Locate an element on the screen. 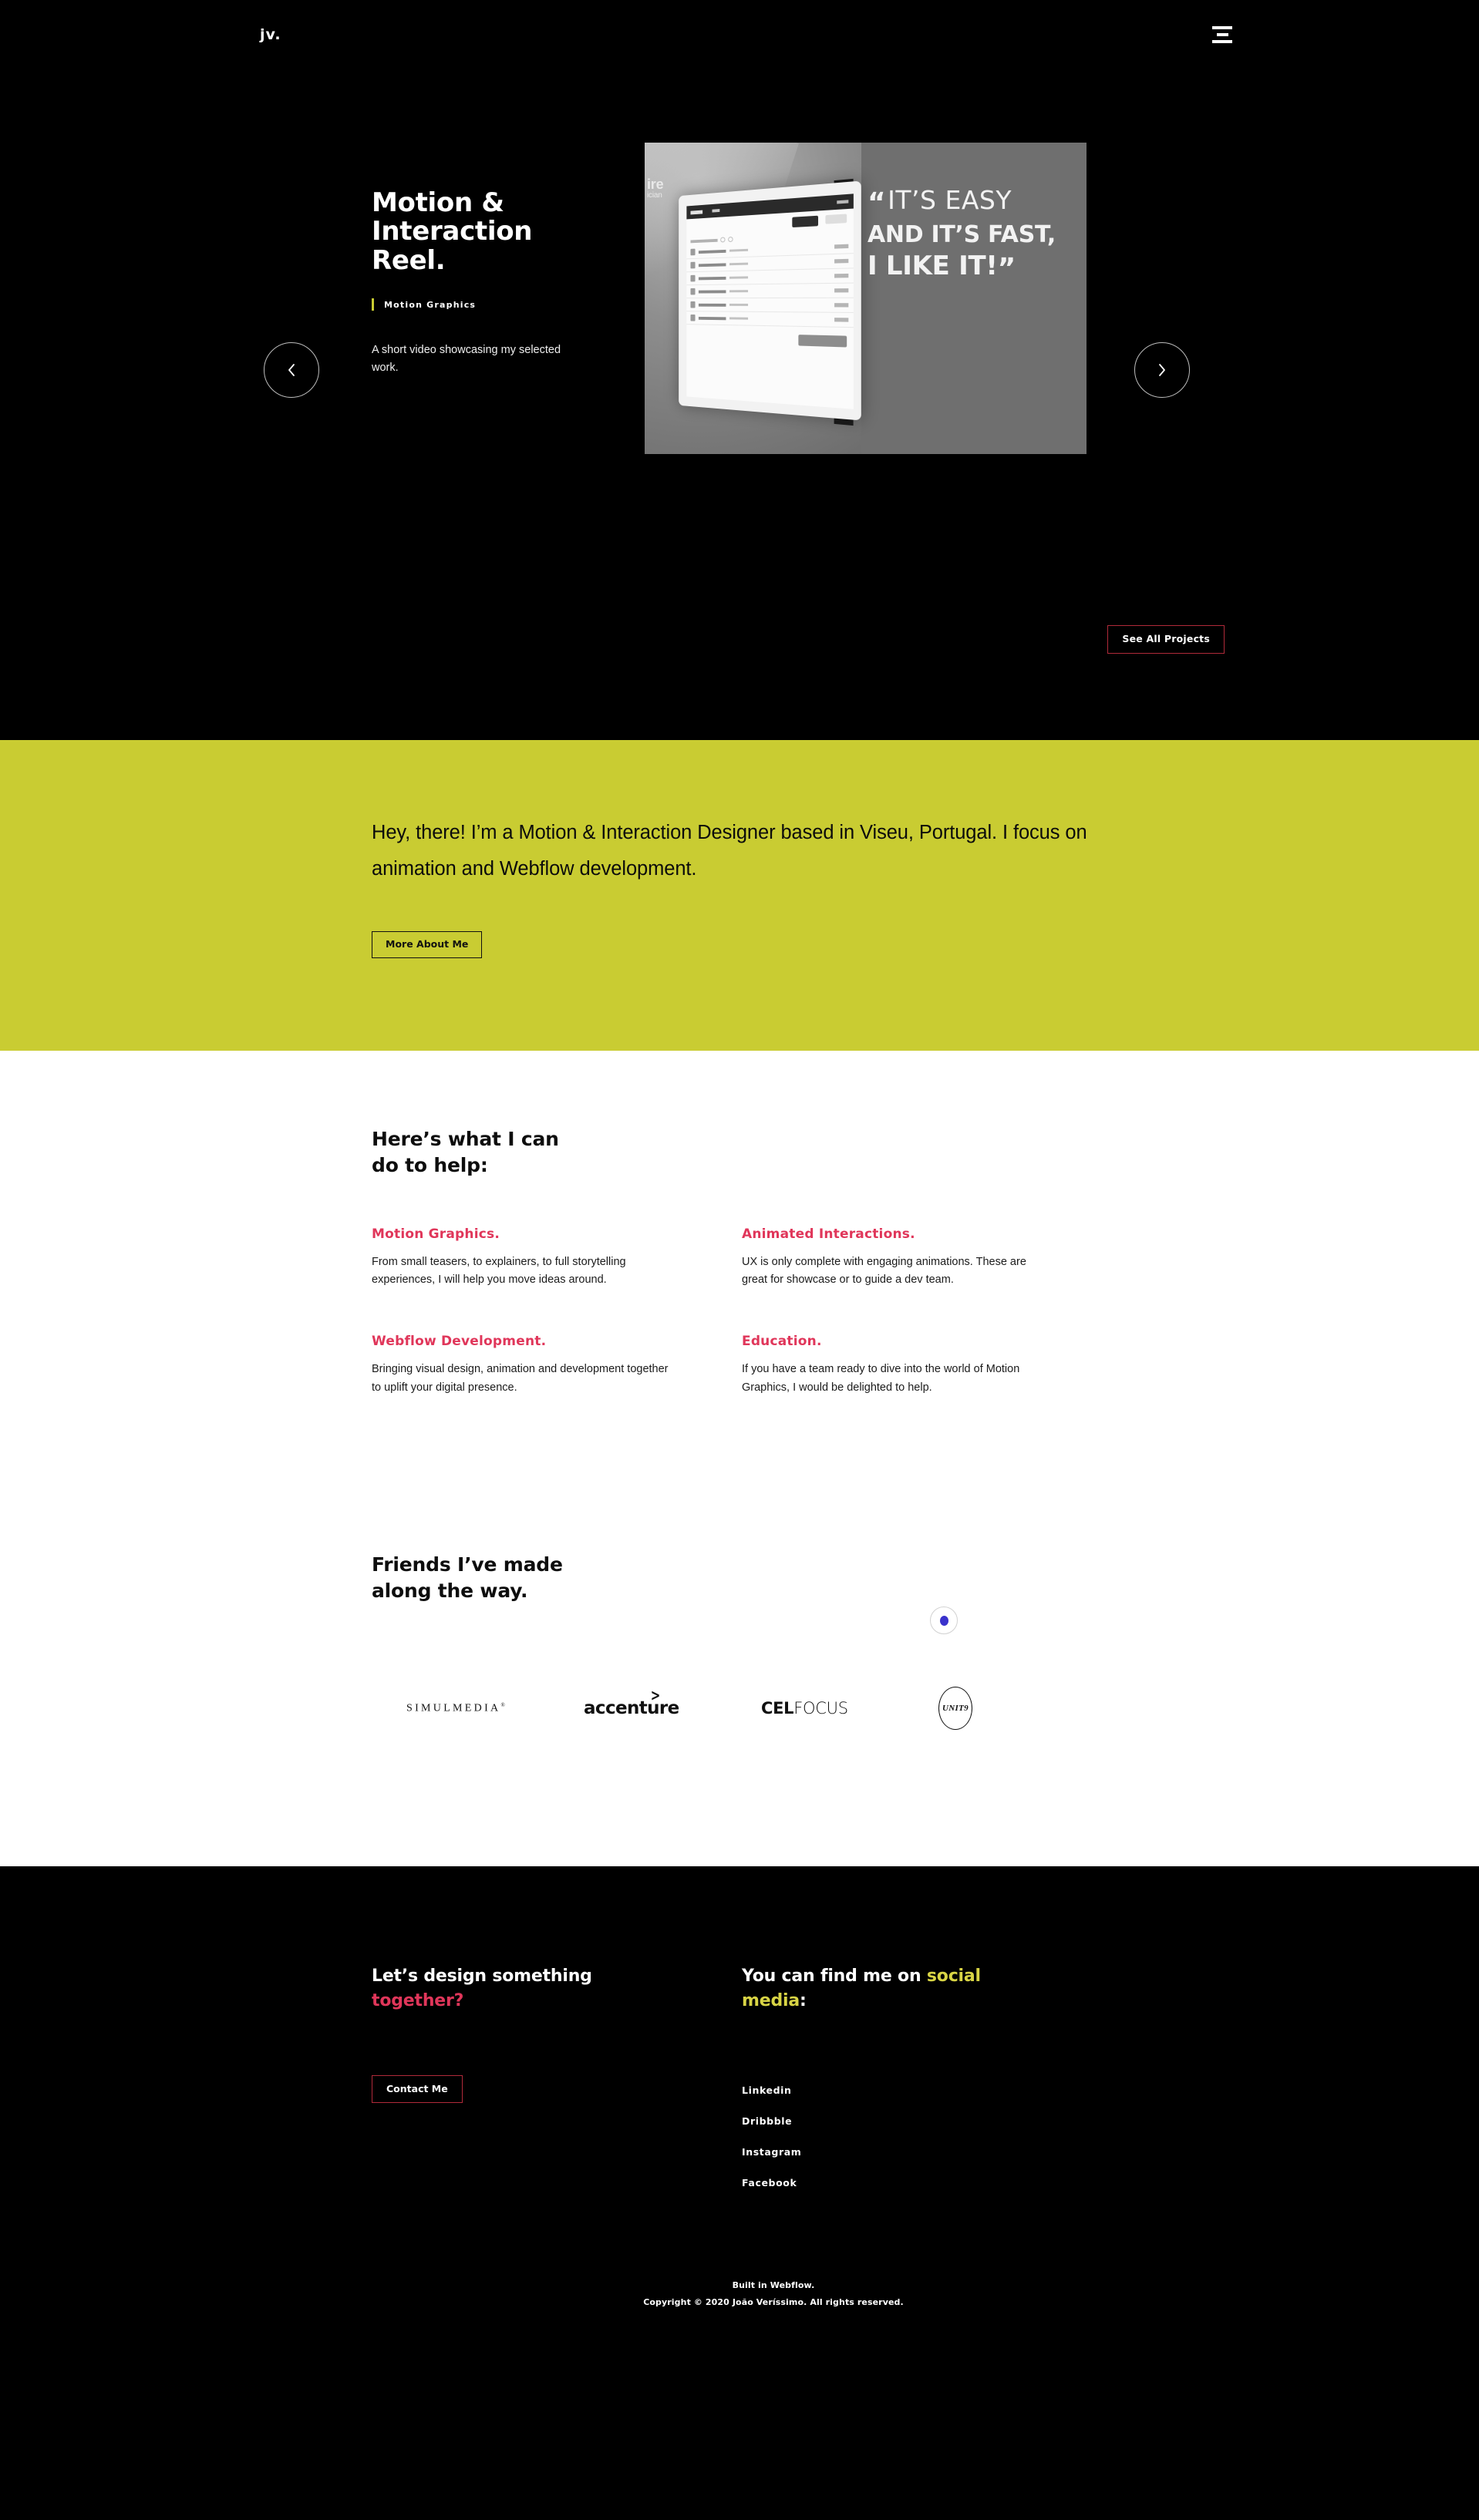 The image size is (1479, 2520). client-logo-simulmedia: SIMULMEDIA® is located at coordinates (495, 1708).